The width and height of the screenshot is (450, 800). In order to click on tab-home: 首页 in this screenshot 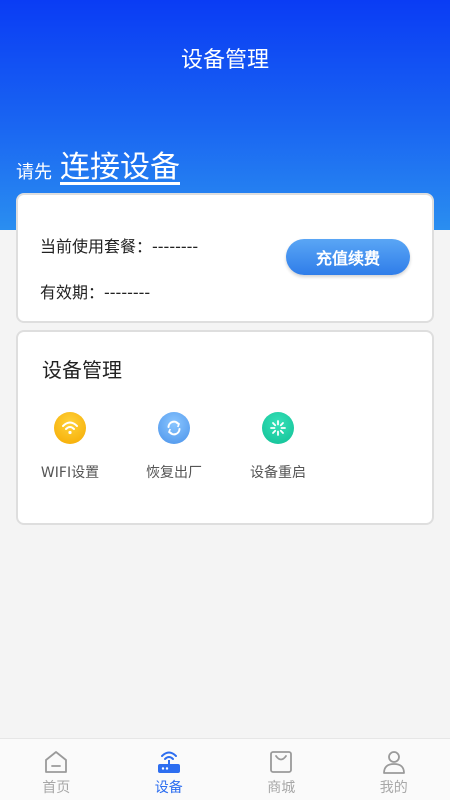, I will do `click(56, 769)`.